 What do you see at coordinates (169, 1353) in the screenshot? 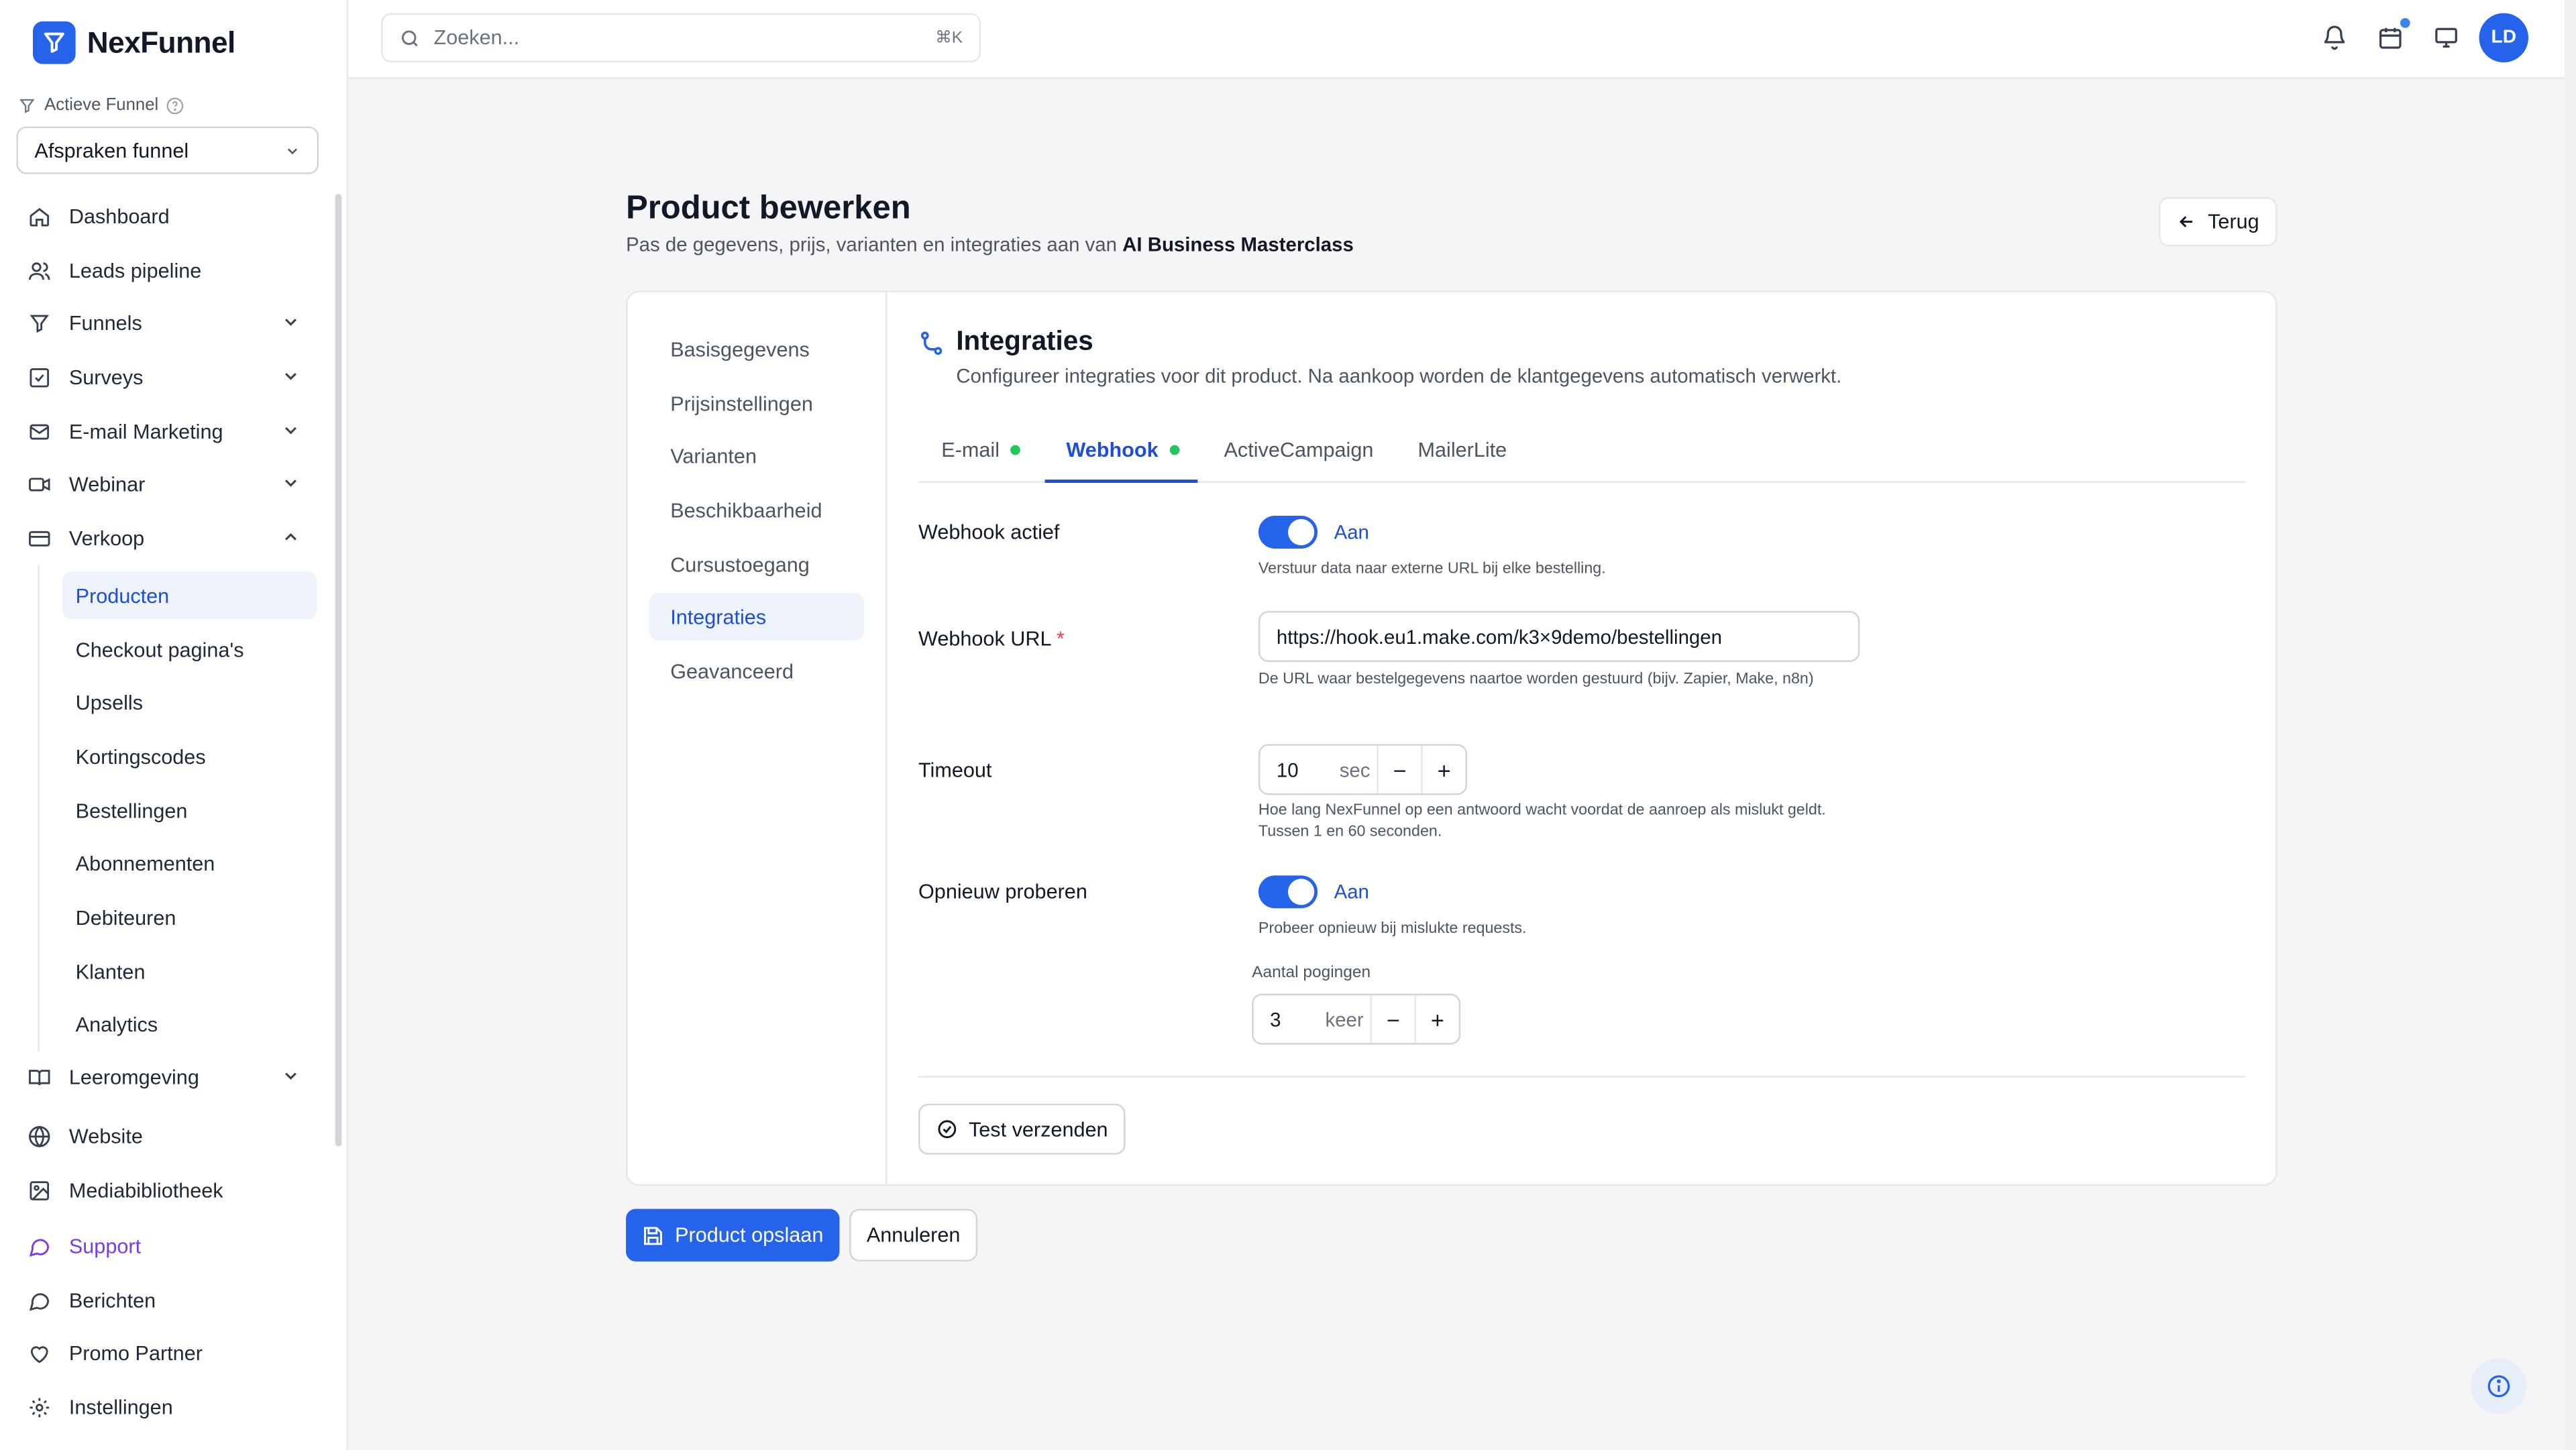
I see `nav-promo-partner: Promo Partner` at bounding box center [169, 1353].